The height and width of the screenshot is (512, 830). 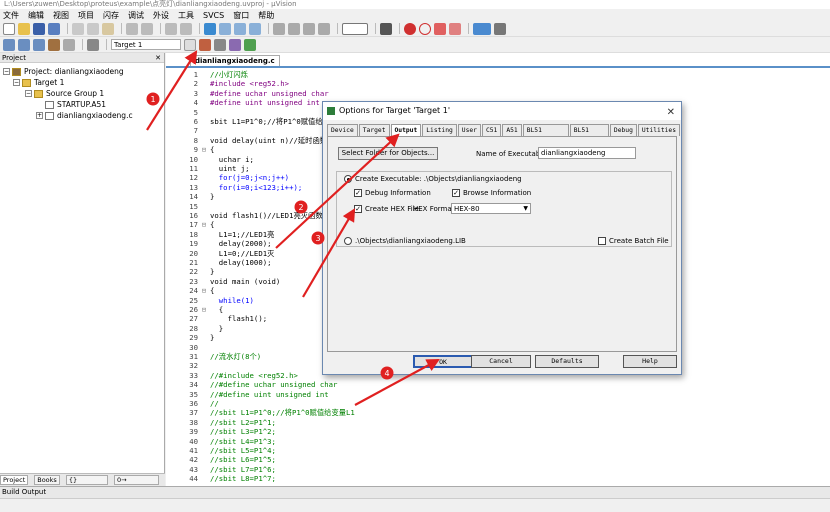 What do you see at coordinates (501, 361) in the screenshot?
I see `cancel-button: Cancel` at bounding box center [501, 361].